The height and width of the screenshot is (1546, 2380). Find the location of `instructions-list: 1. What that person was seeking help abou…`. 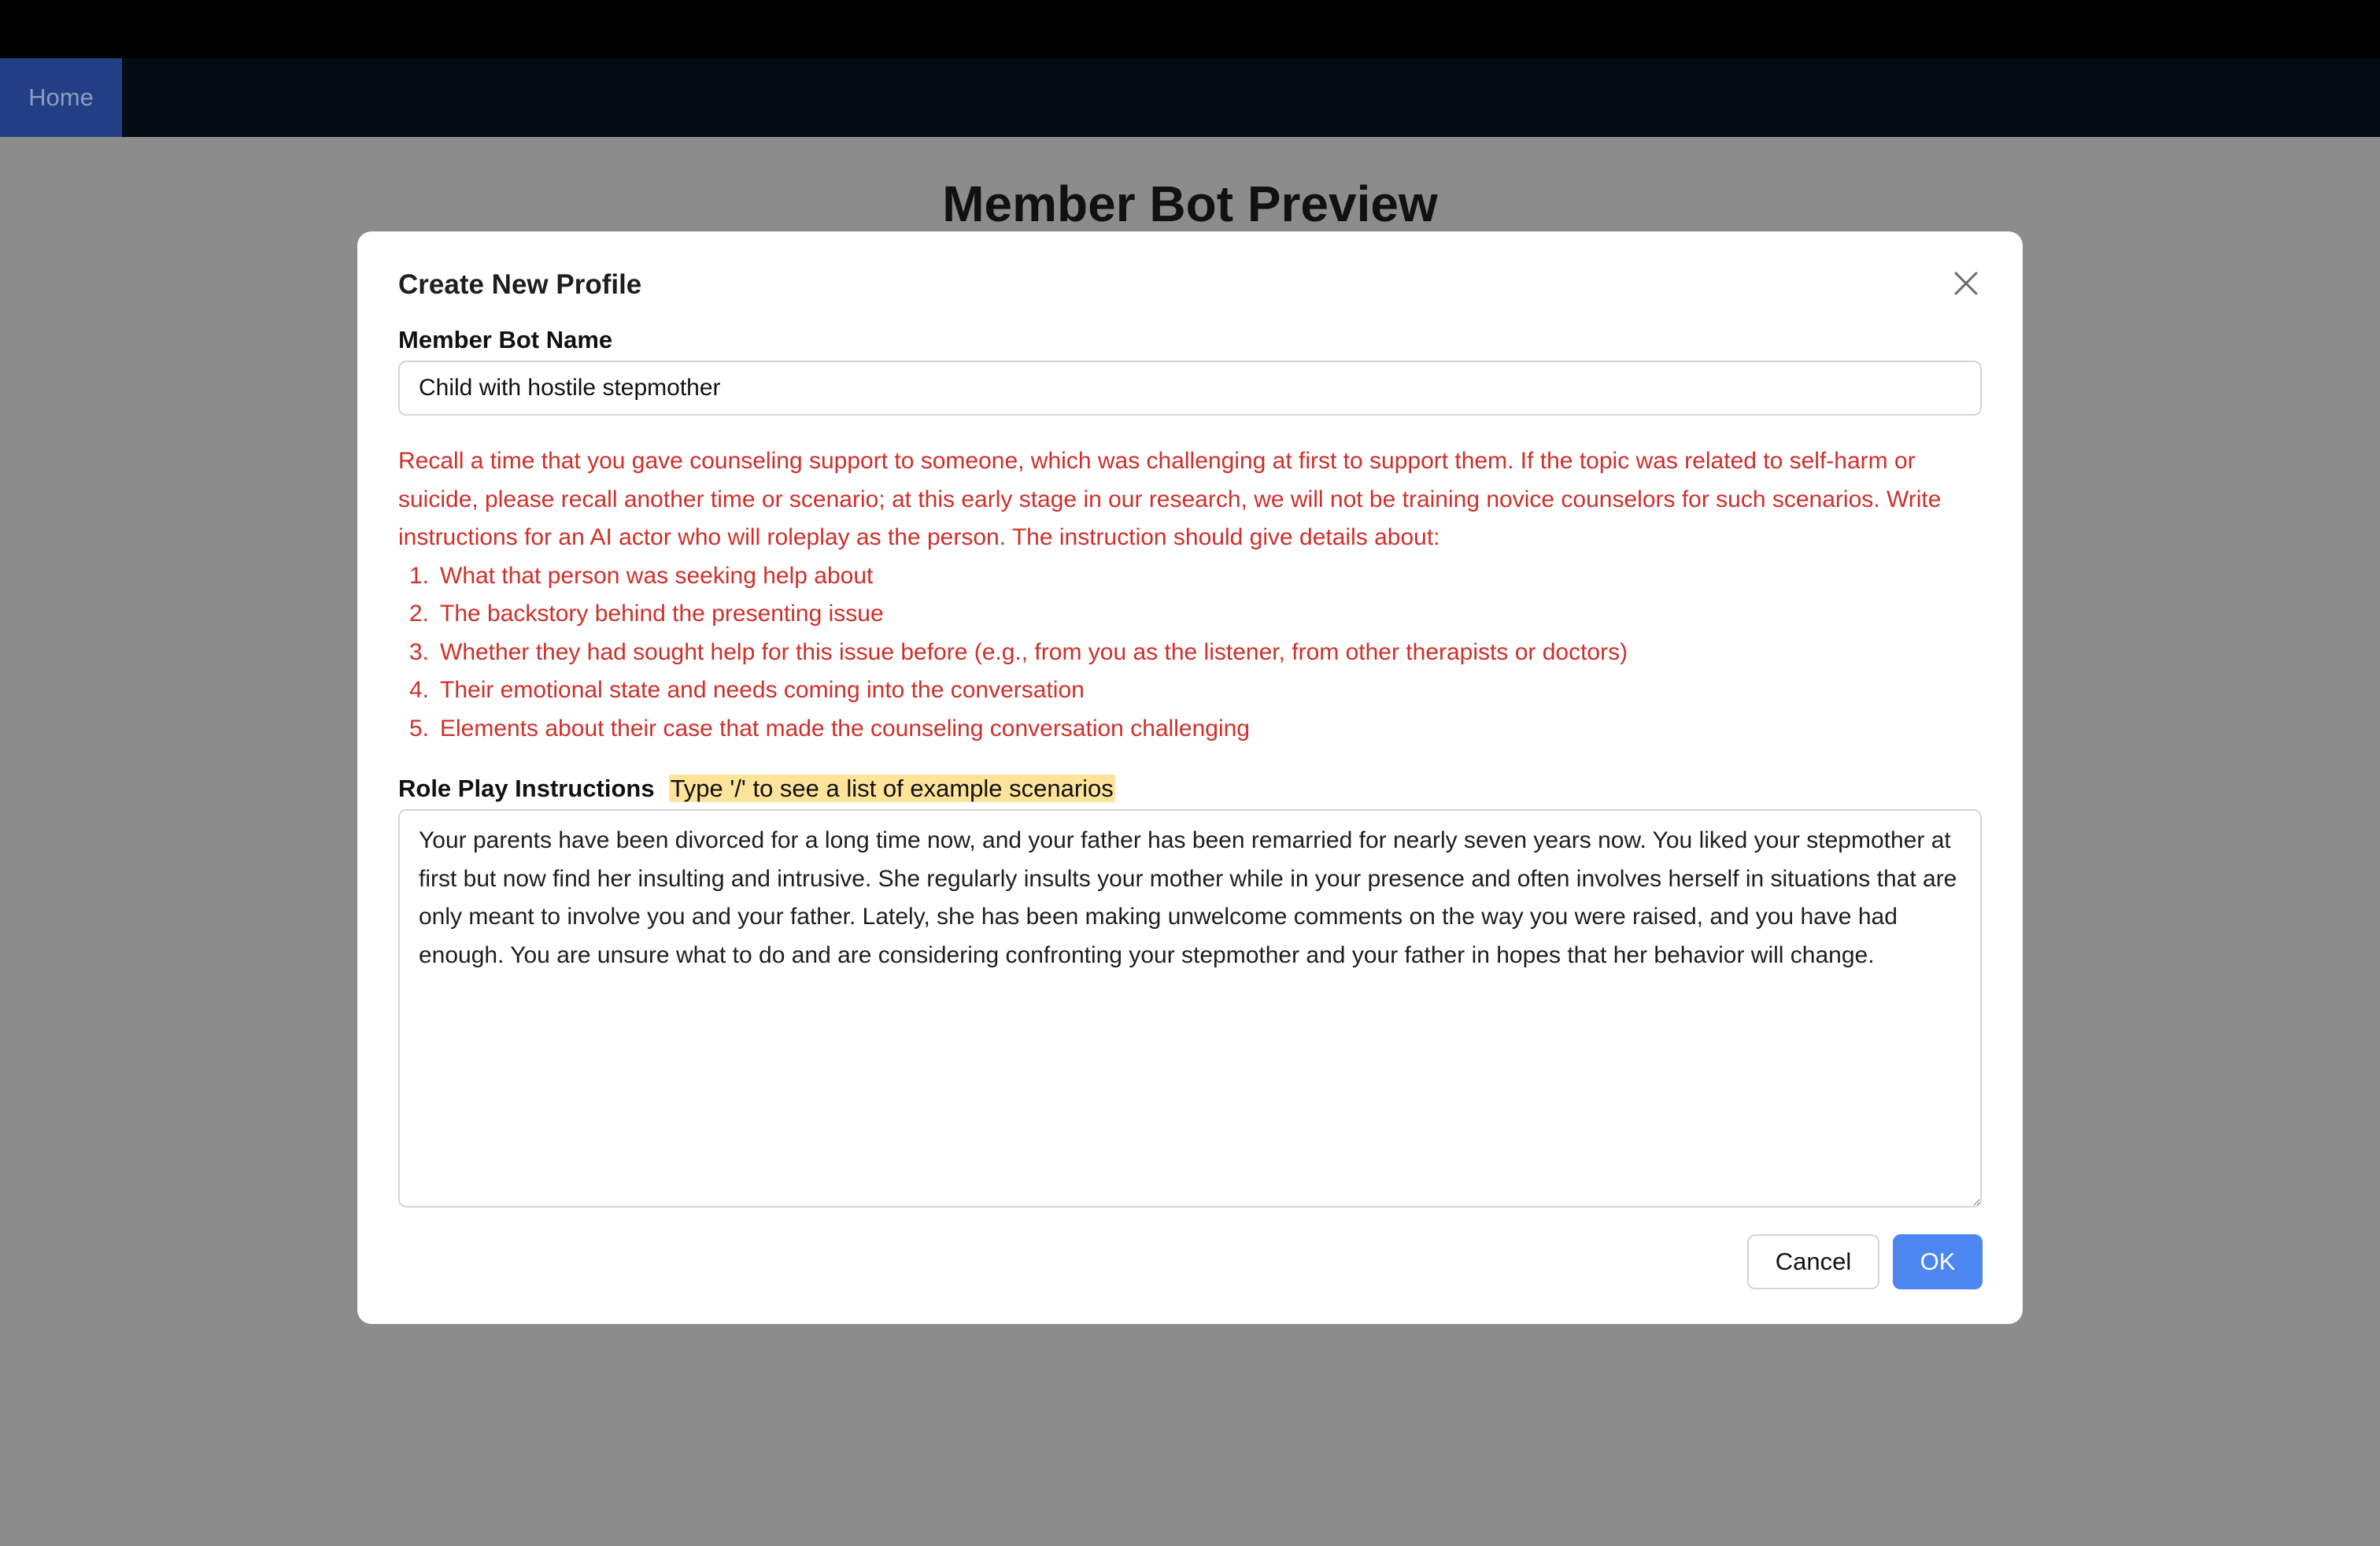

instructions-list: 1. What that person was seeking help abou… is located at coordinates (1193, 653).